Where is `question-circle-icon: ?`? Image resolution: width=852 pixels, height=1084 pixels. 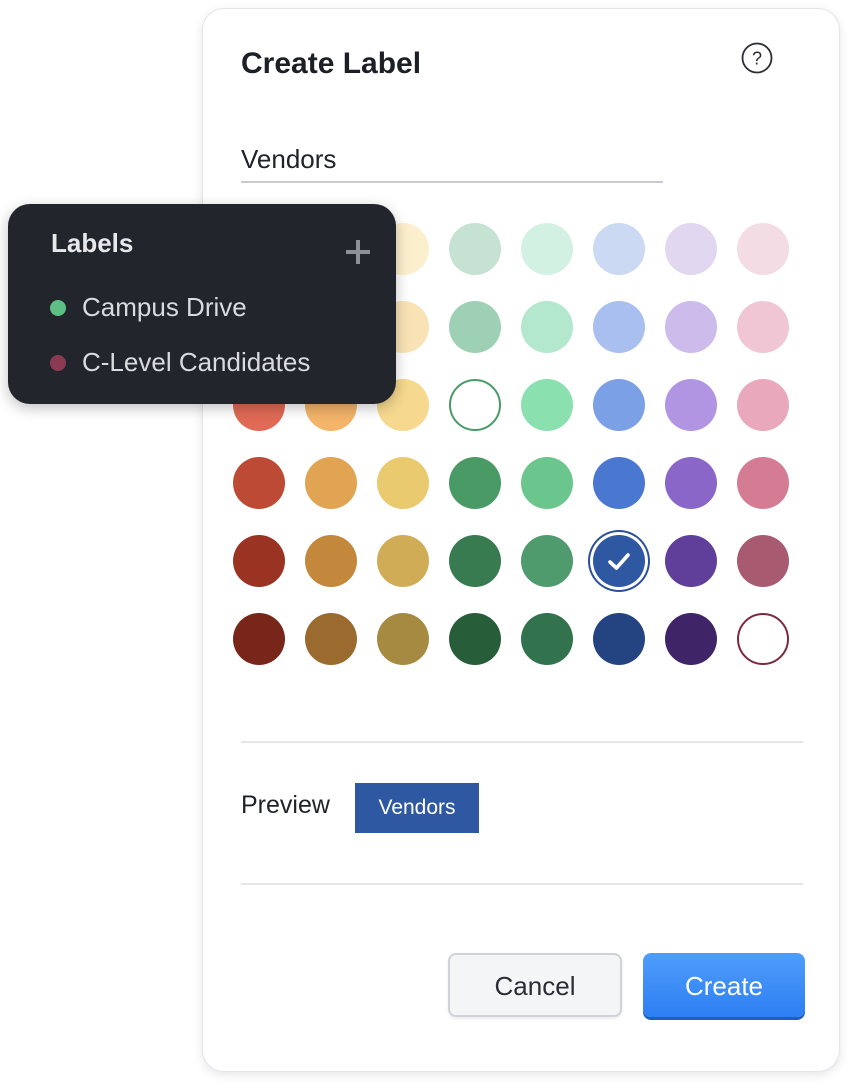
question-circle-icon: ? is located at coordinates (757, 58).